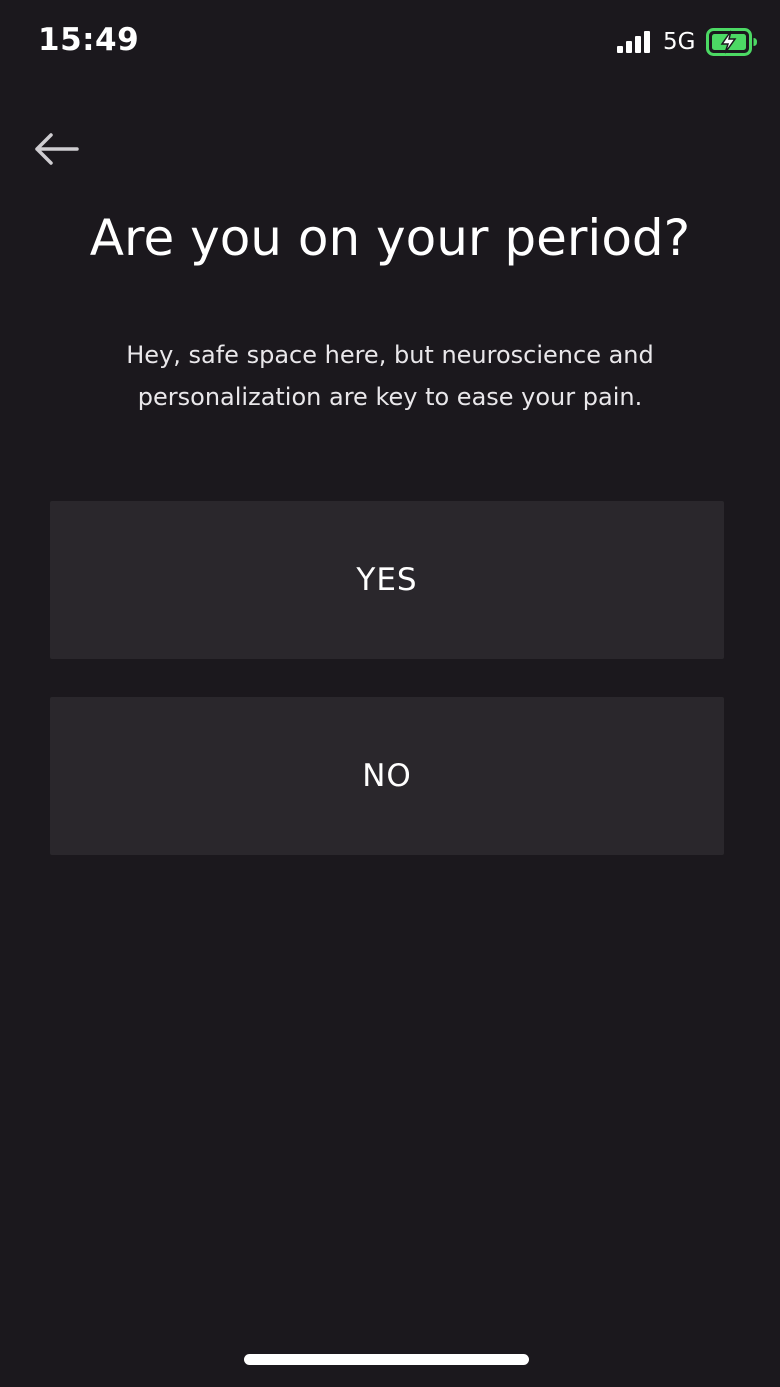 This screenshot has width=780, height=1387. Describe the element at coordinates (89, 40) in the screenshot. I see `status-time: 15:49` at that location.